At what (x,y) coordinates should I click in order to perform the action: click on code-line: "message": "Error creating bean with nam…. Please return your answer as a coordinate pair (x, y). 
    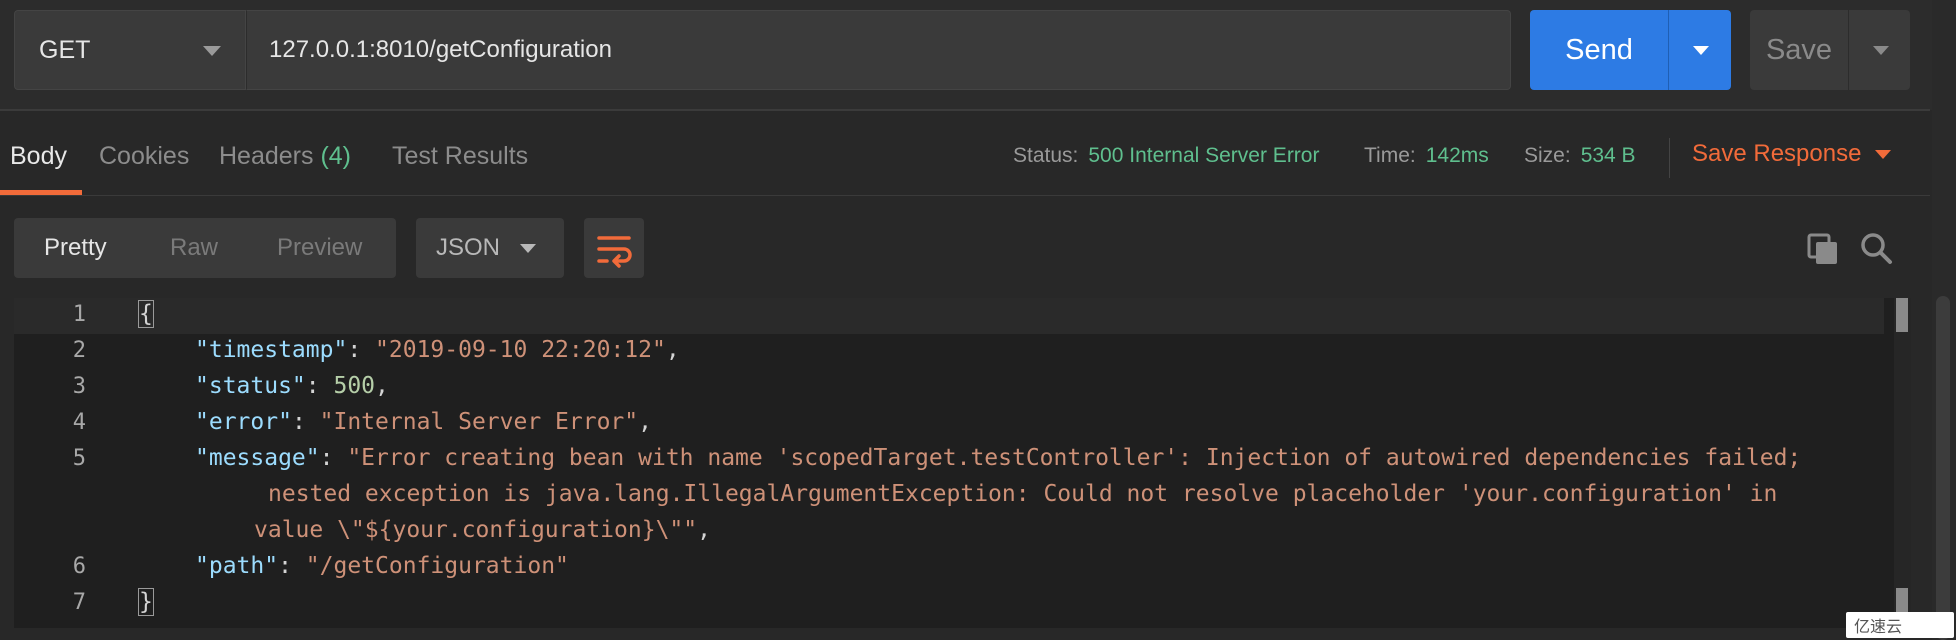
    Looking at the image, I should click on (998, 458).